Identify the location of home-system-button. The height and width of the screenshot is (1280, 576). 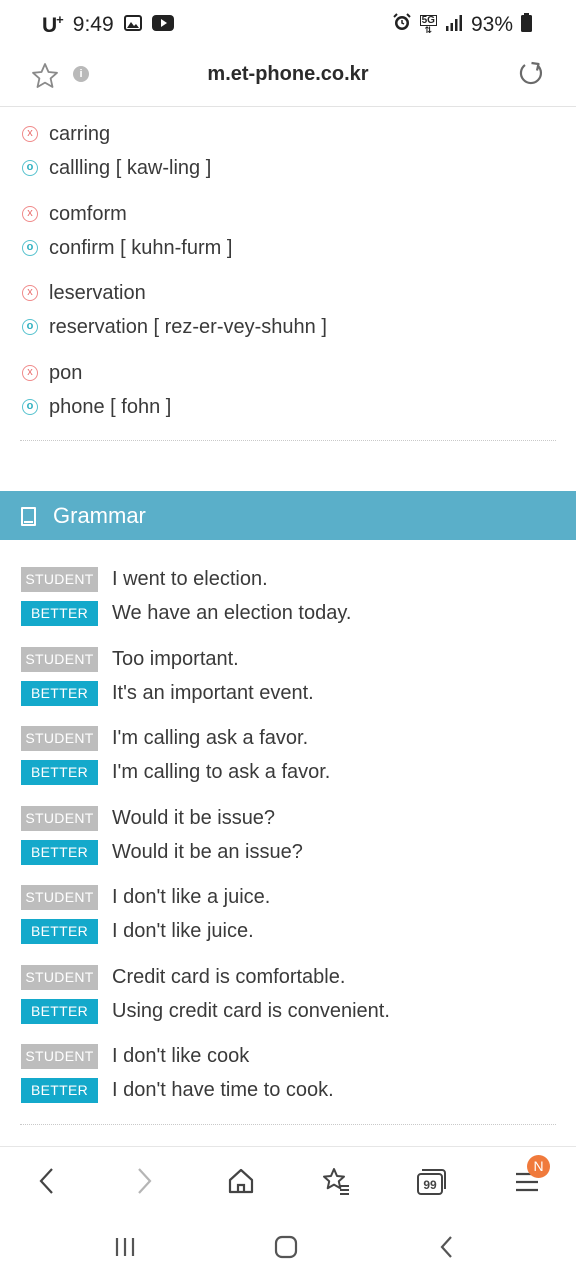
(286, 1249).